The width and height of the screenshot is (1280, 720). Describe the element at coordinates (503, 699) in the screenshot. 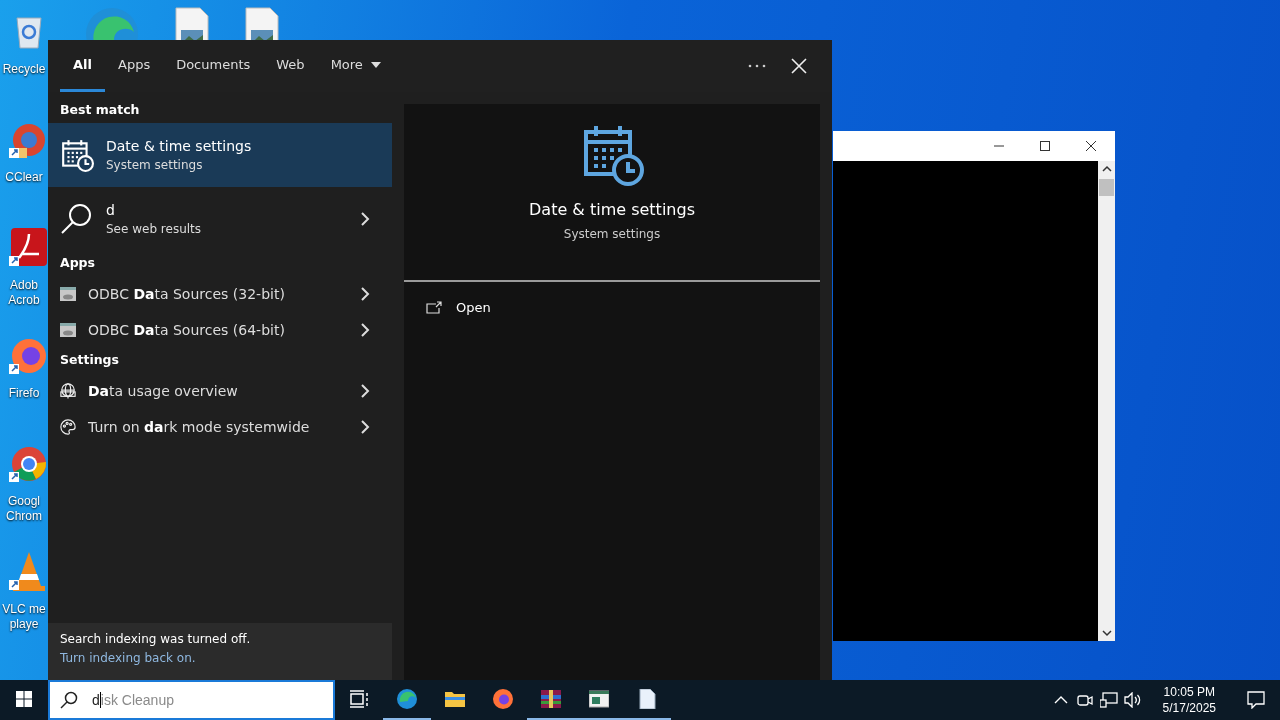

I see `browser-icon` at that location.